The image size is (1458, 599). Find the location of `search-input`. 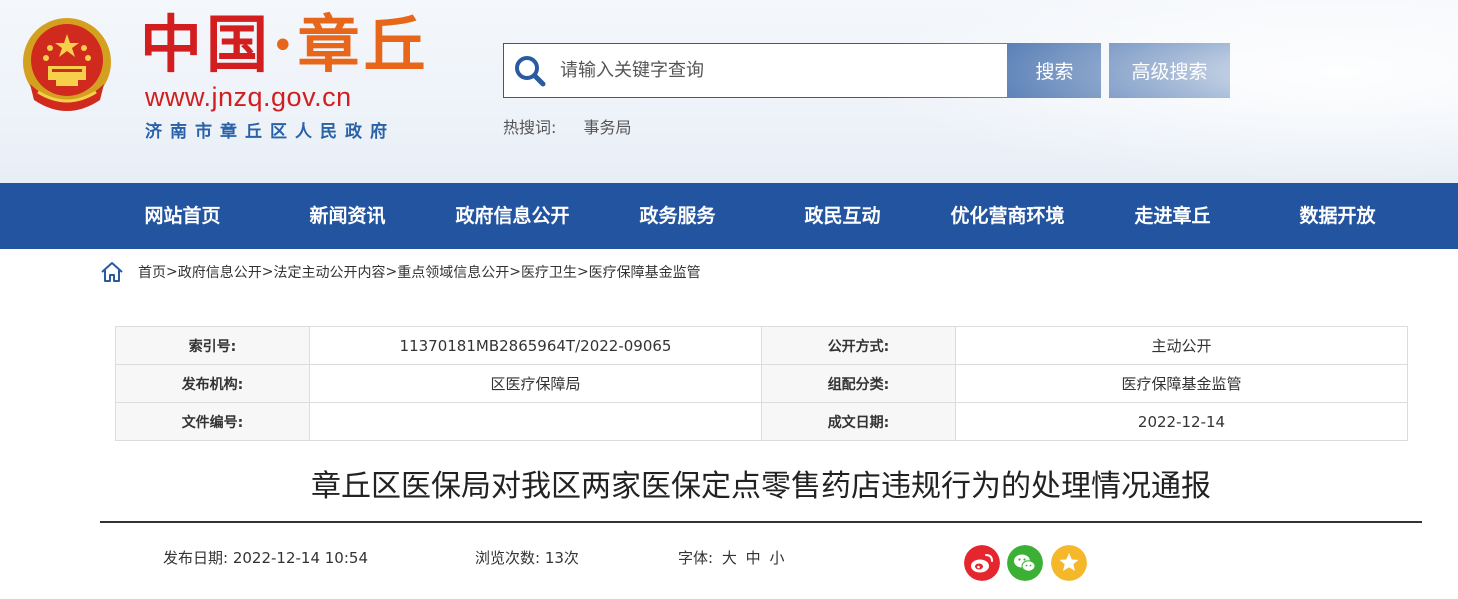

search-input is located at coordinates (770, 70).